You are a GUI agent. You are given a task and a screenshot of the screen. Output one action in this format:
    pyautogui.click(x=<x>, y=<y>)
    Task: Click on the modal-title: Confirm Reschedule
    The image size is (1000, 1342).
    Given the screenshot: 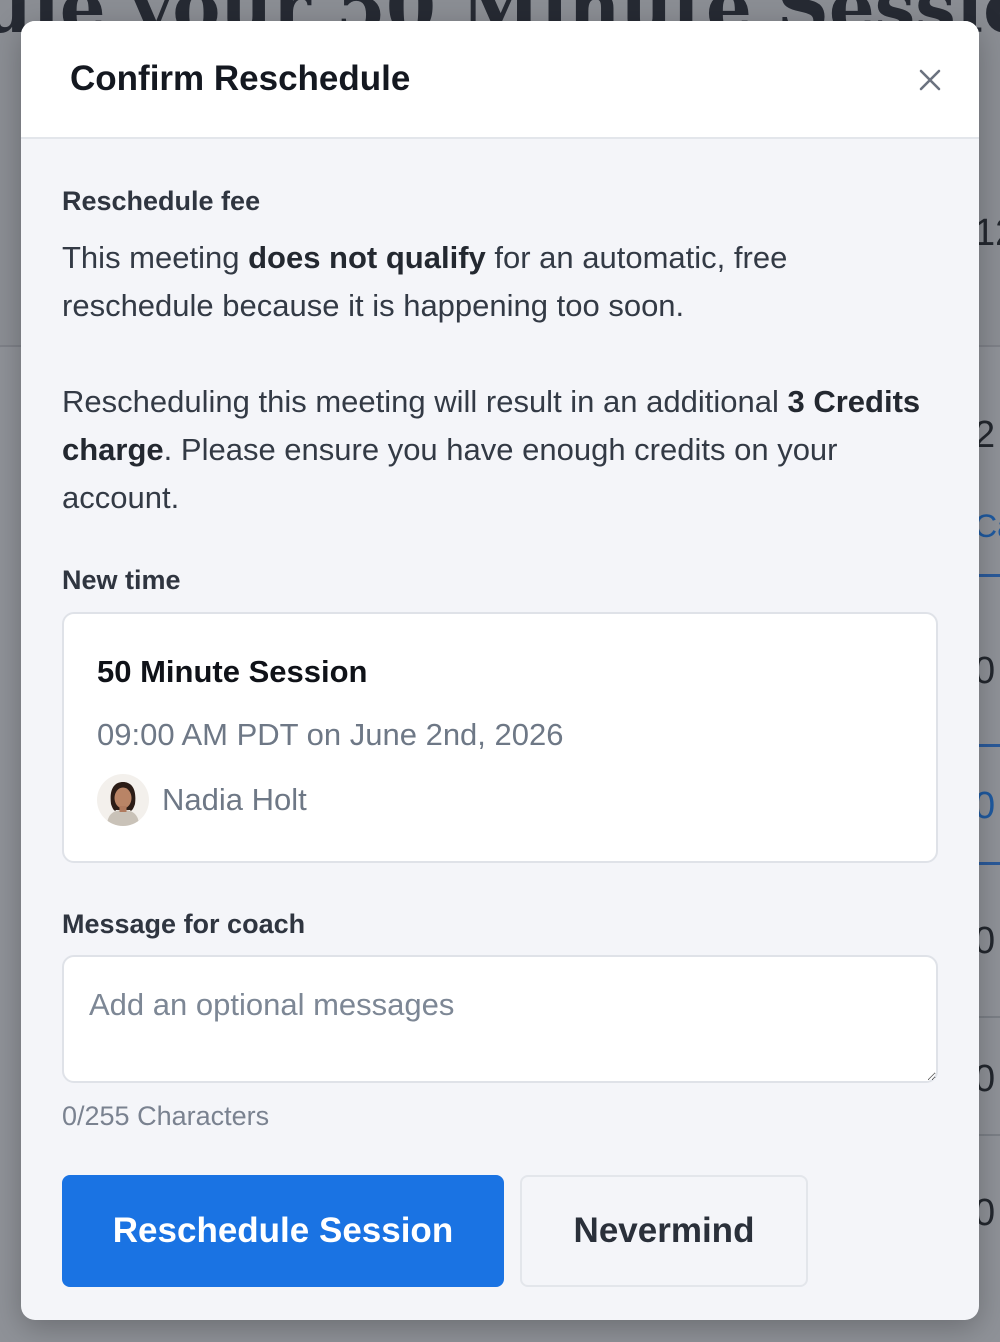 What is the action you would take?
    pyautogui.click(x=240, y=78)
    